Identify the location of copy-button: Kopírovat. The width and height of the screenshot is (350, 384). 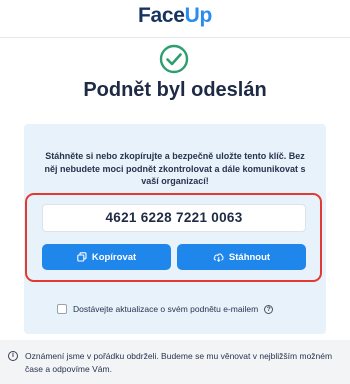
(106, 257).